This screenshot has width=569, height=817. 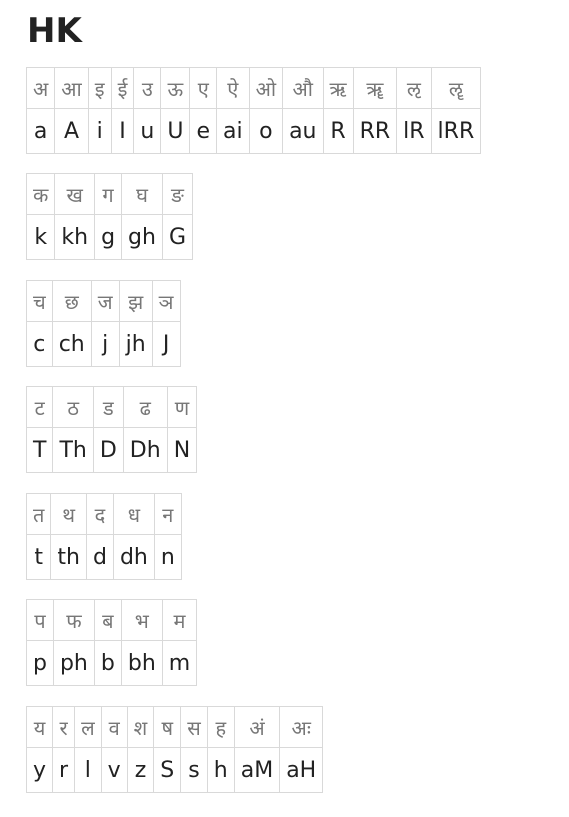 What do you see at coordinates (39, 344) in the screenshot?
I see `romanization-cell: c` at bounding box center [39, 344].